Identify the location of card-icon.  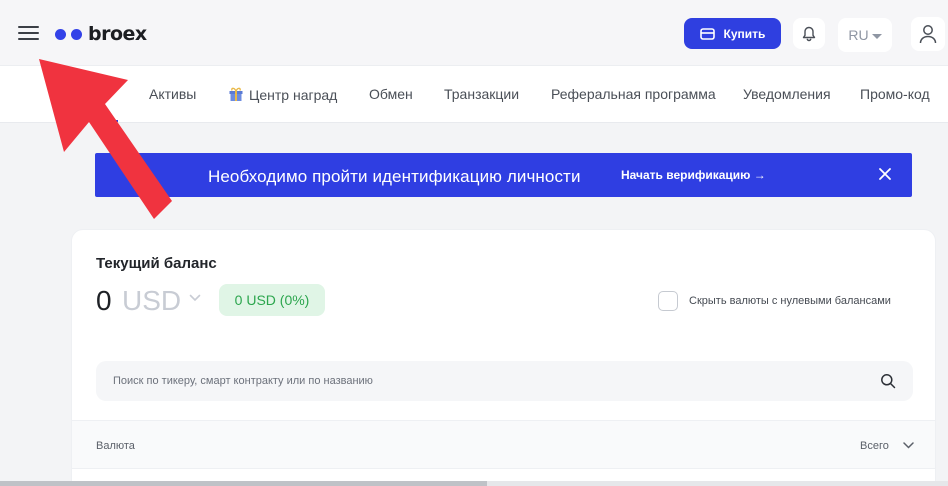
(707, 33).